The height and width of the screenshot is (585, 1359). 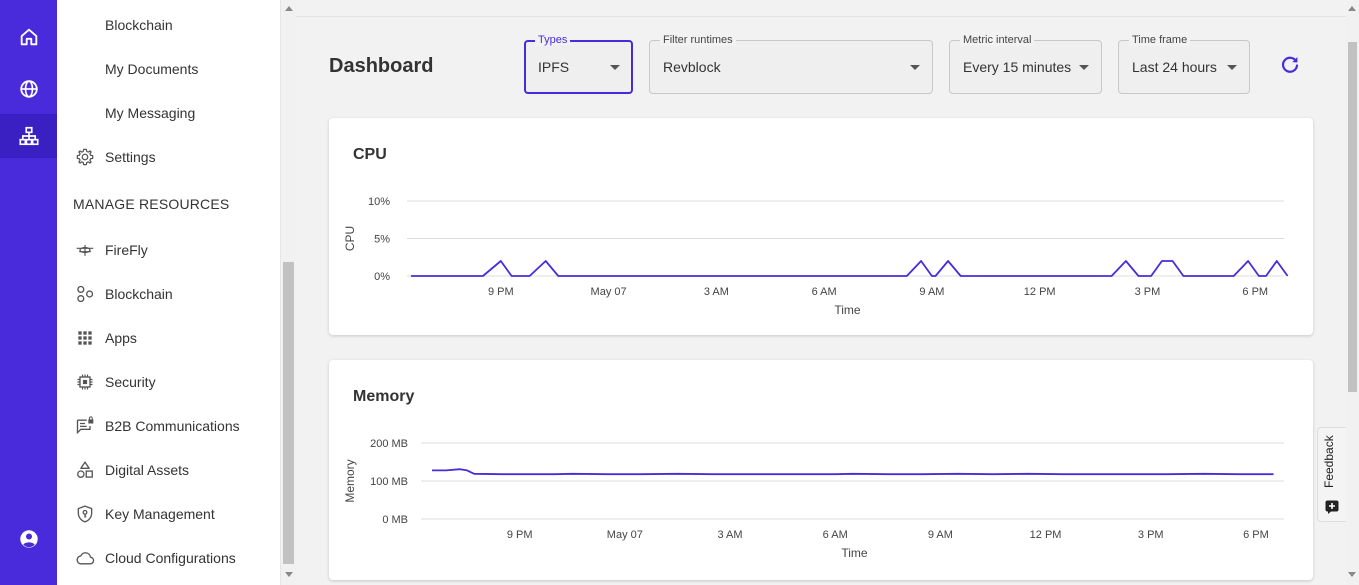 I want to click on y-tick-label: 100 MB, so click(x=389, y=482).